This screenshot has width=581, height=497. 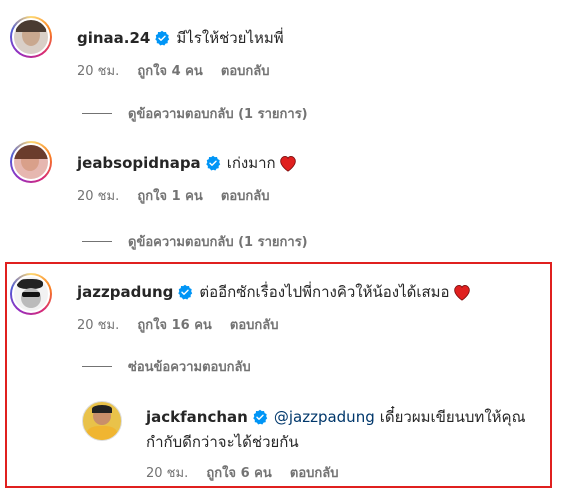 I want to click on likes-count: ถูกใจ 4 คน, so click(x=169, y=71).